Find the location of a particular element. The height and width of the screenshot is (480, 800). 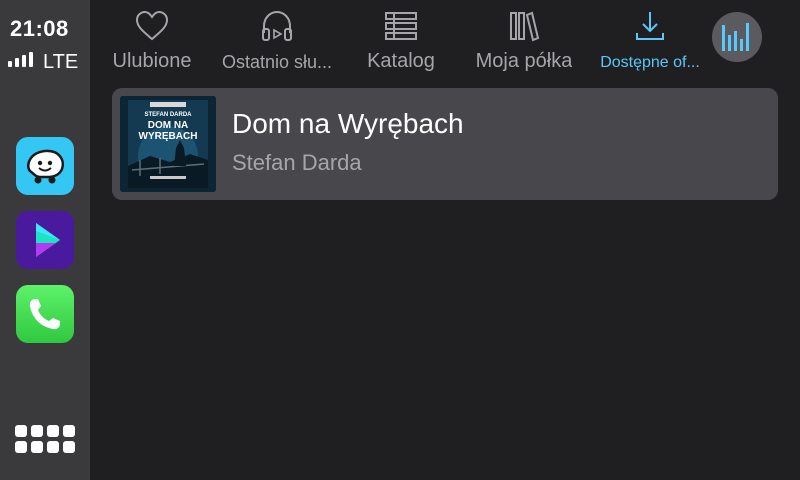

phone-app-button is located at coordinates (45, 314).